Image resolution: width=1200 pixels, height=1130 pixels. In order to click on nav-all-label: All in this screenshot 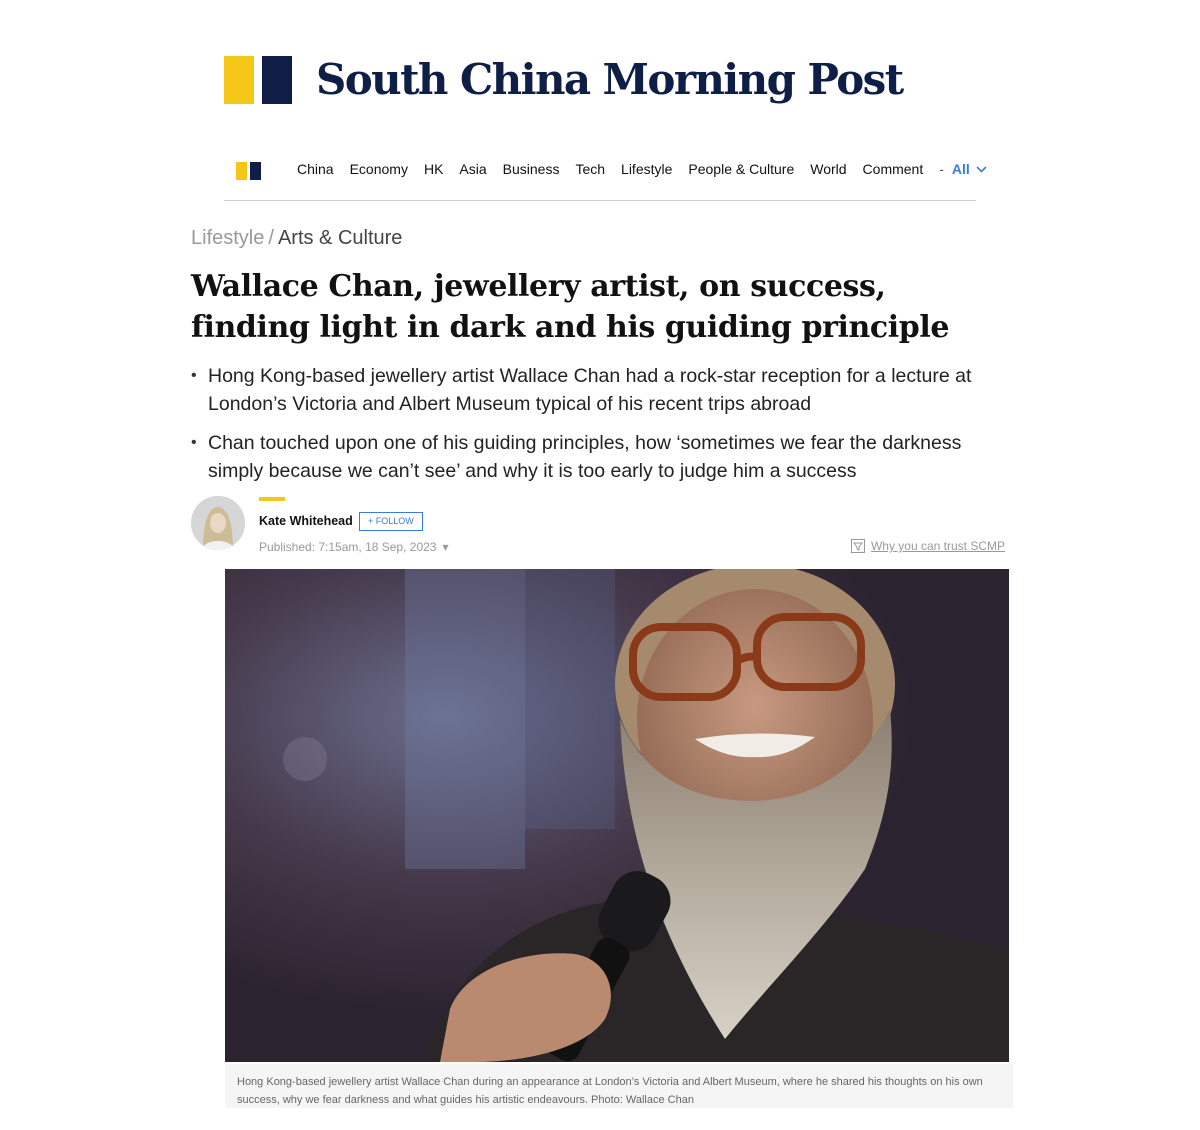, I will do `click(960, 169)`.